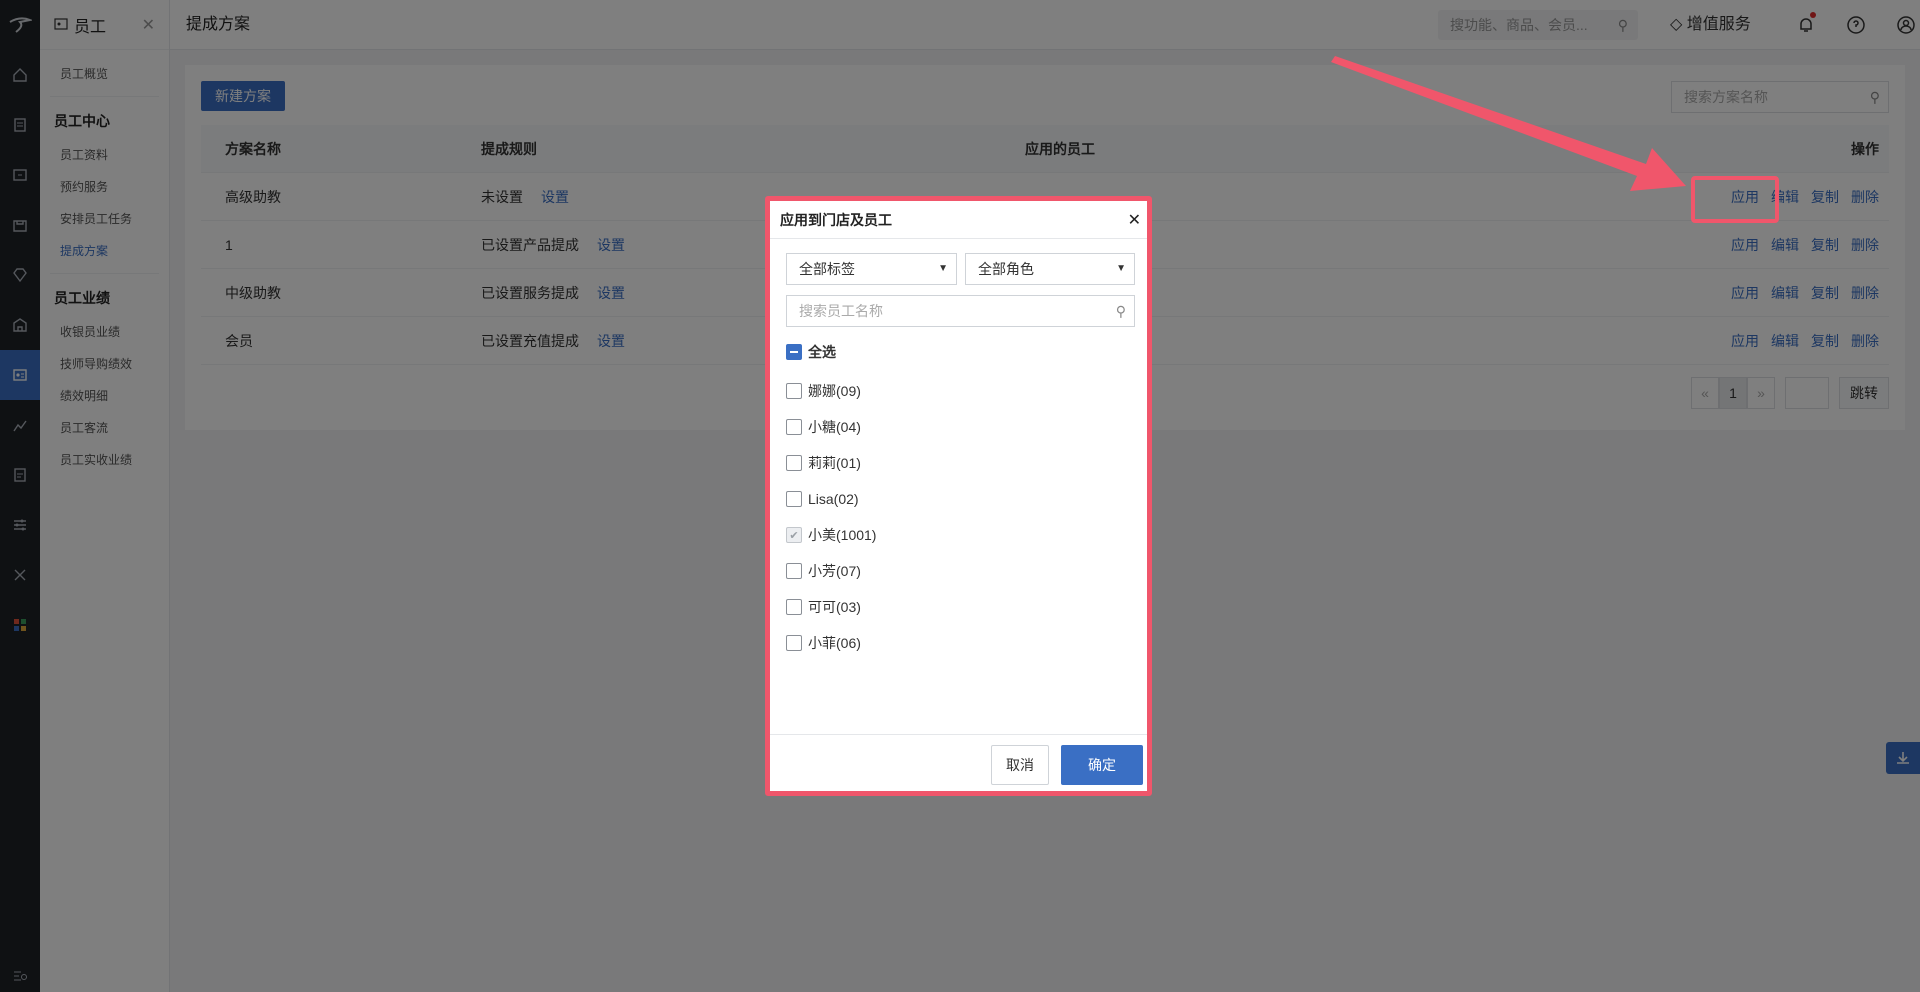 Image resolution: width=1920 pixels, height=992 pixels. I want to click on employee-search-placeholder: 搜索员工名称, so click(841, 311).